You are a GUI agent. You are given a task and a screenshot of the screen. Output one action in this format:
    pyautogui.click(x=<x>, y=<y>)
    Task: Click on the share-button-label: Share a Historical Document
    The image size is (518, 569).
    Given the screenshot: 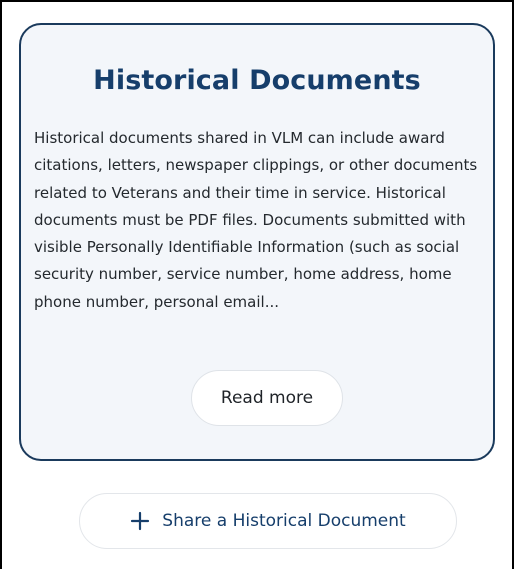 What is the action you would take?
    pyautogui.click(x=284, y=521)
    